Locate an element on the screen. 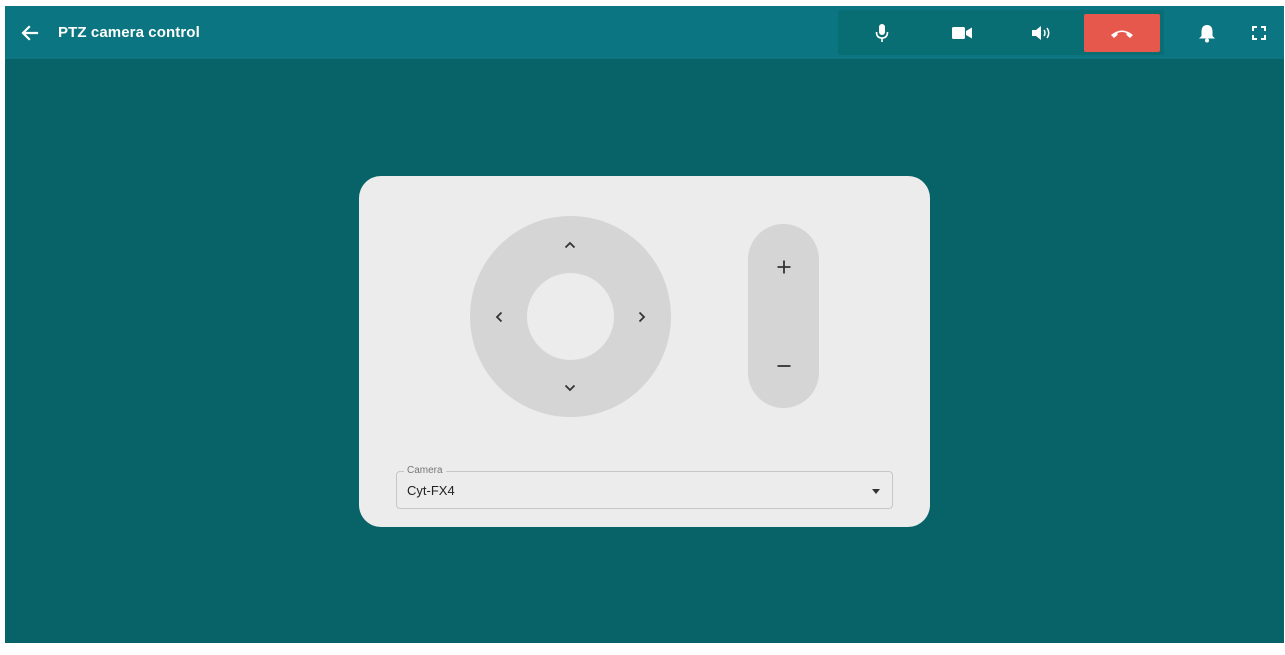 Image resolution: width=1285 pixels, height=655 pixels. arrow-left-icon is located at coordinates (30, 33).